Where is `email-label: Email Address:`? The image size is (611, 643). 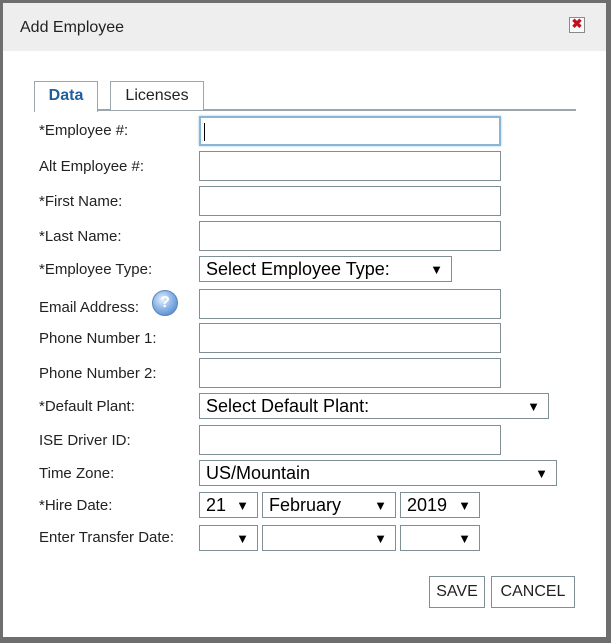 email-label: Email Address: is located at coordinates (89, 307).